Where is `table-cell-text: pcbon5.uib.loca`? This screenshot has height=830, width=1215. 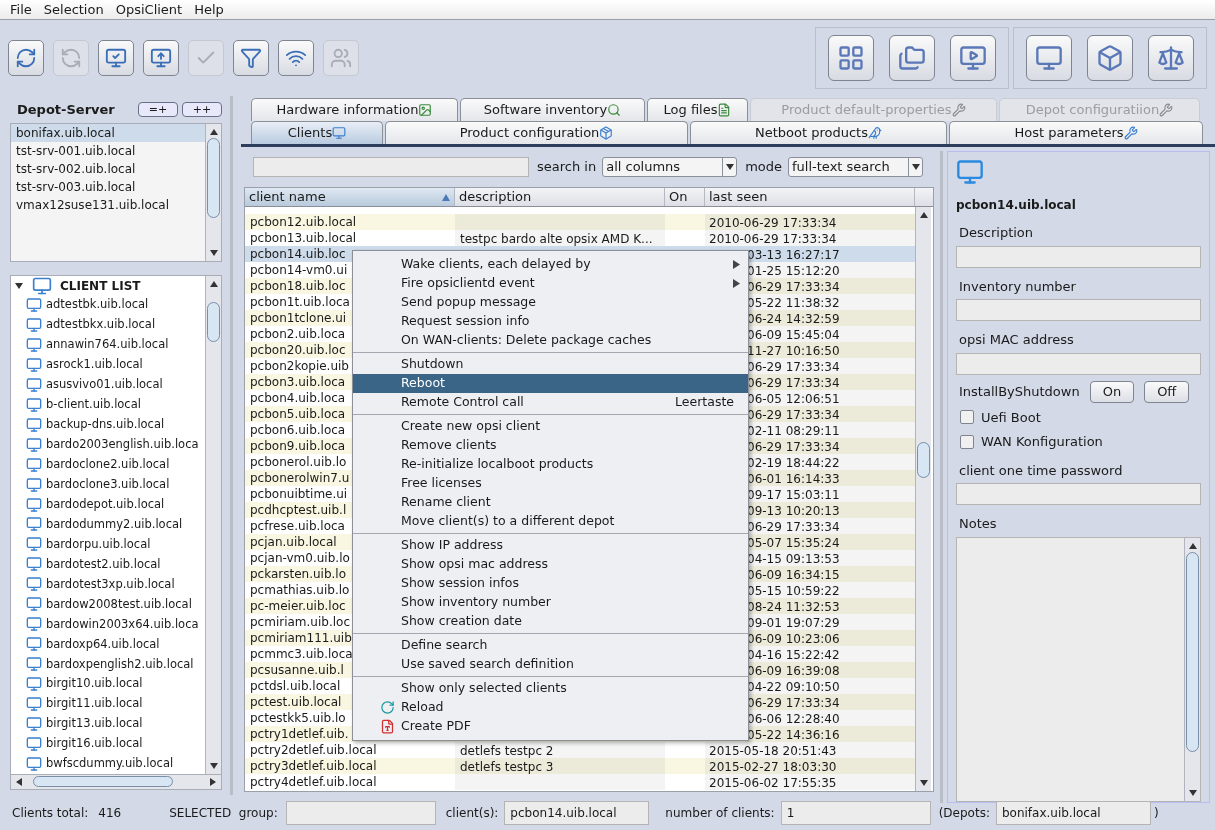
table-cell-text: pcbon5.uib.loca is located at coordinates (298, 414).